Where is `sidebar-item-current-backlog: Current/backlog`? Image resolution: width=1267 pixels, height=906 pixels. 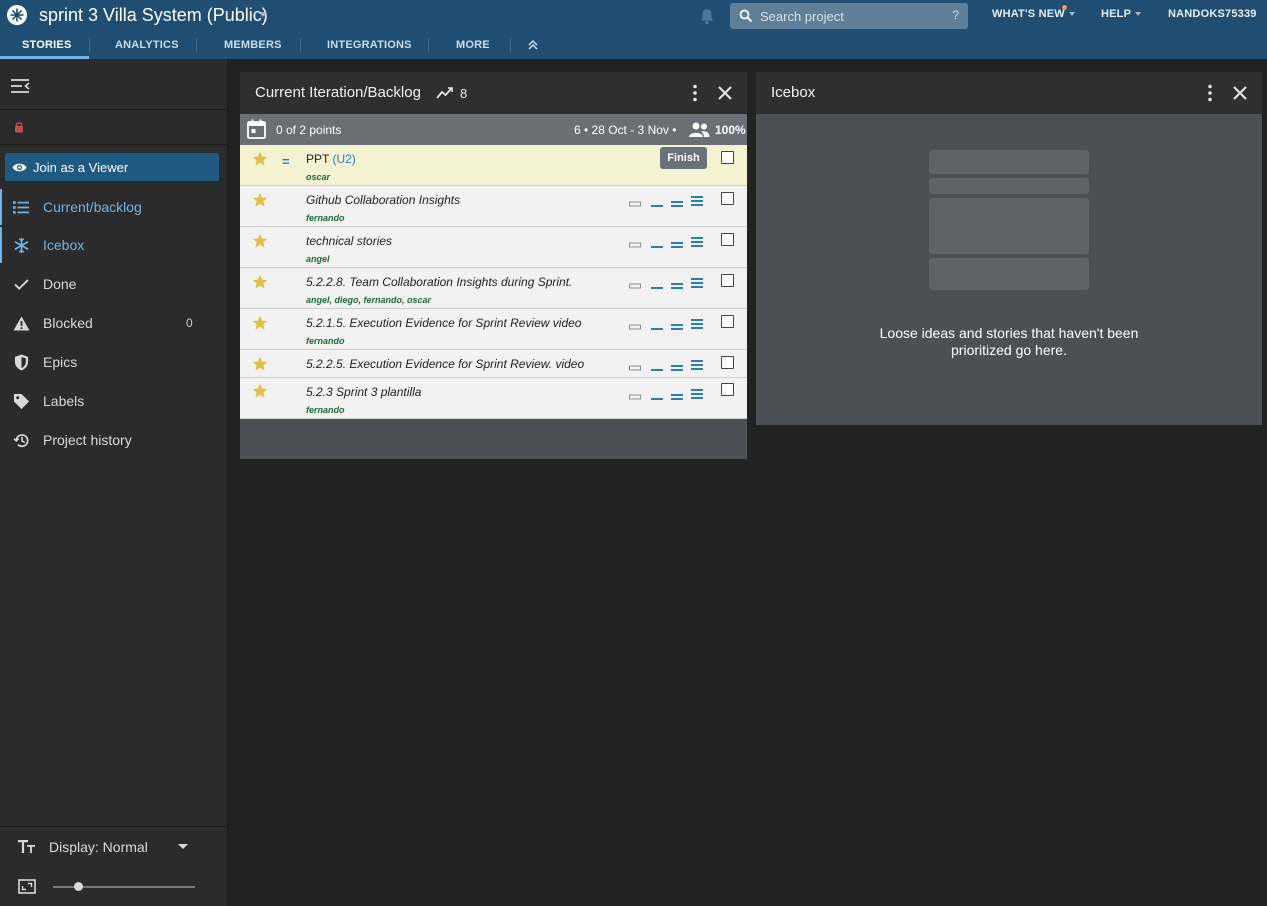
sidebar-item-current-backlog: Current/backlog is located at coordinates (113, 207).